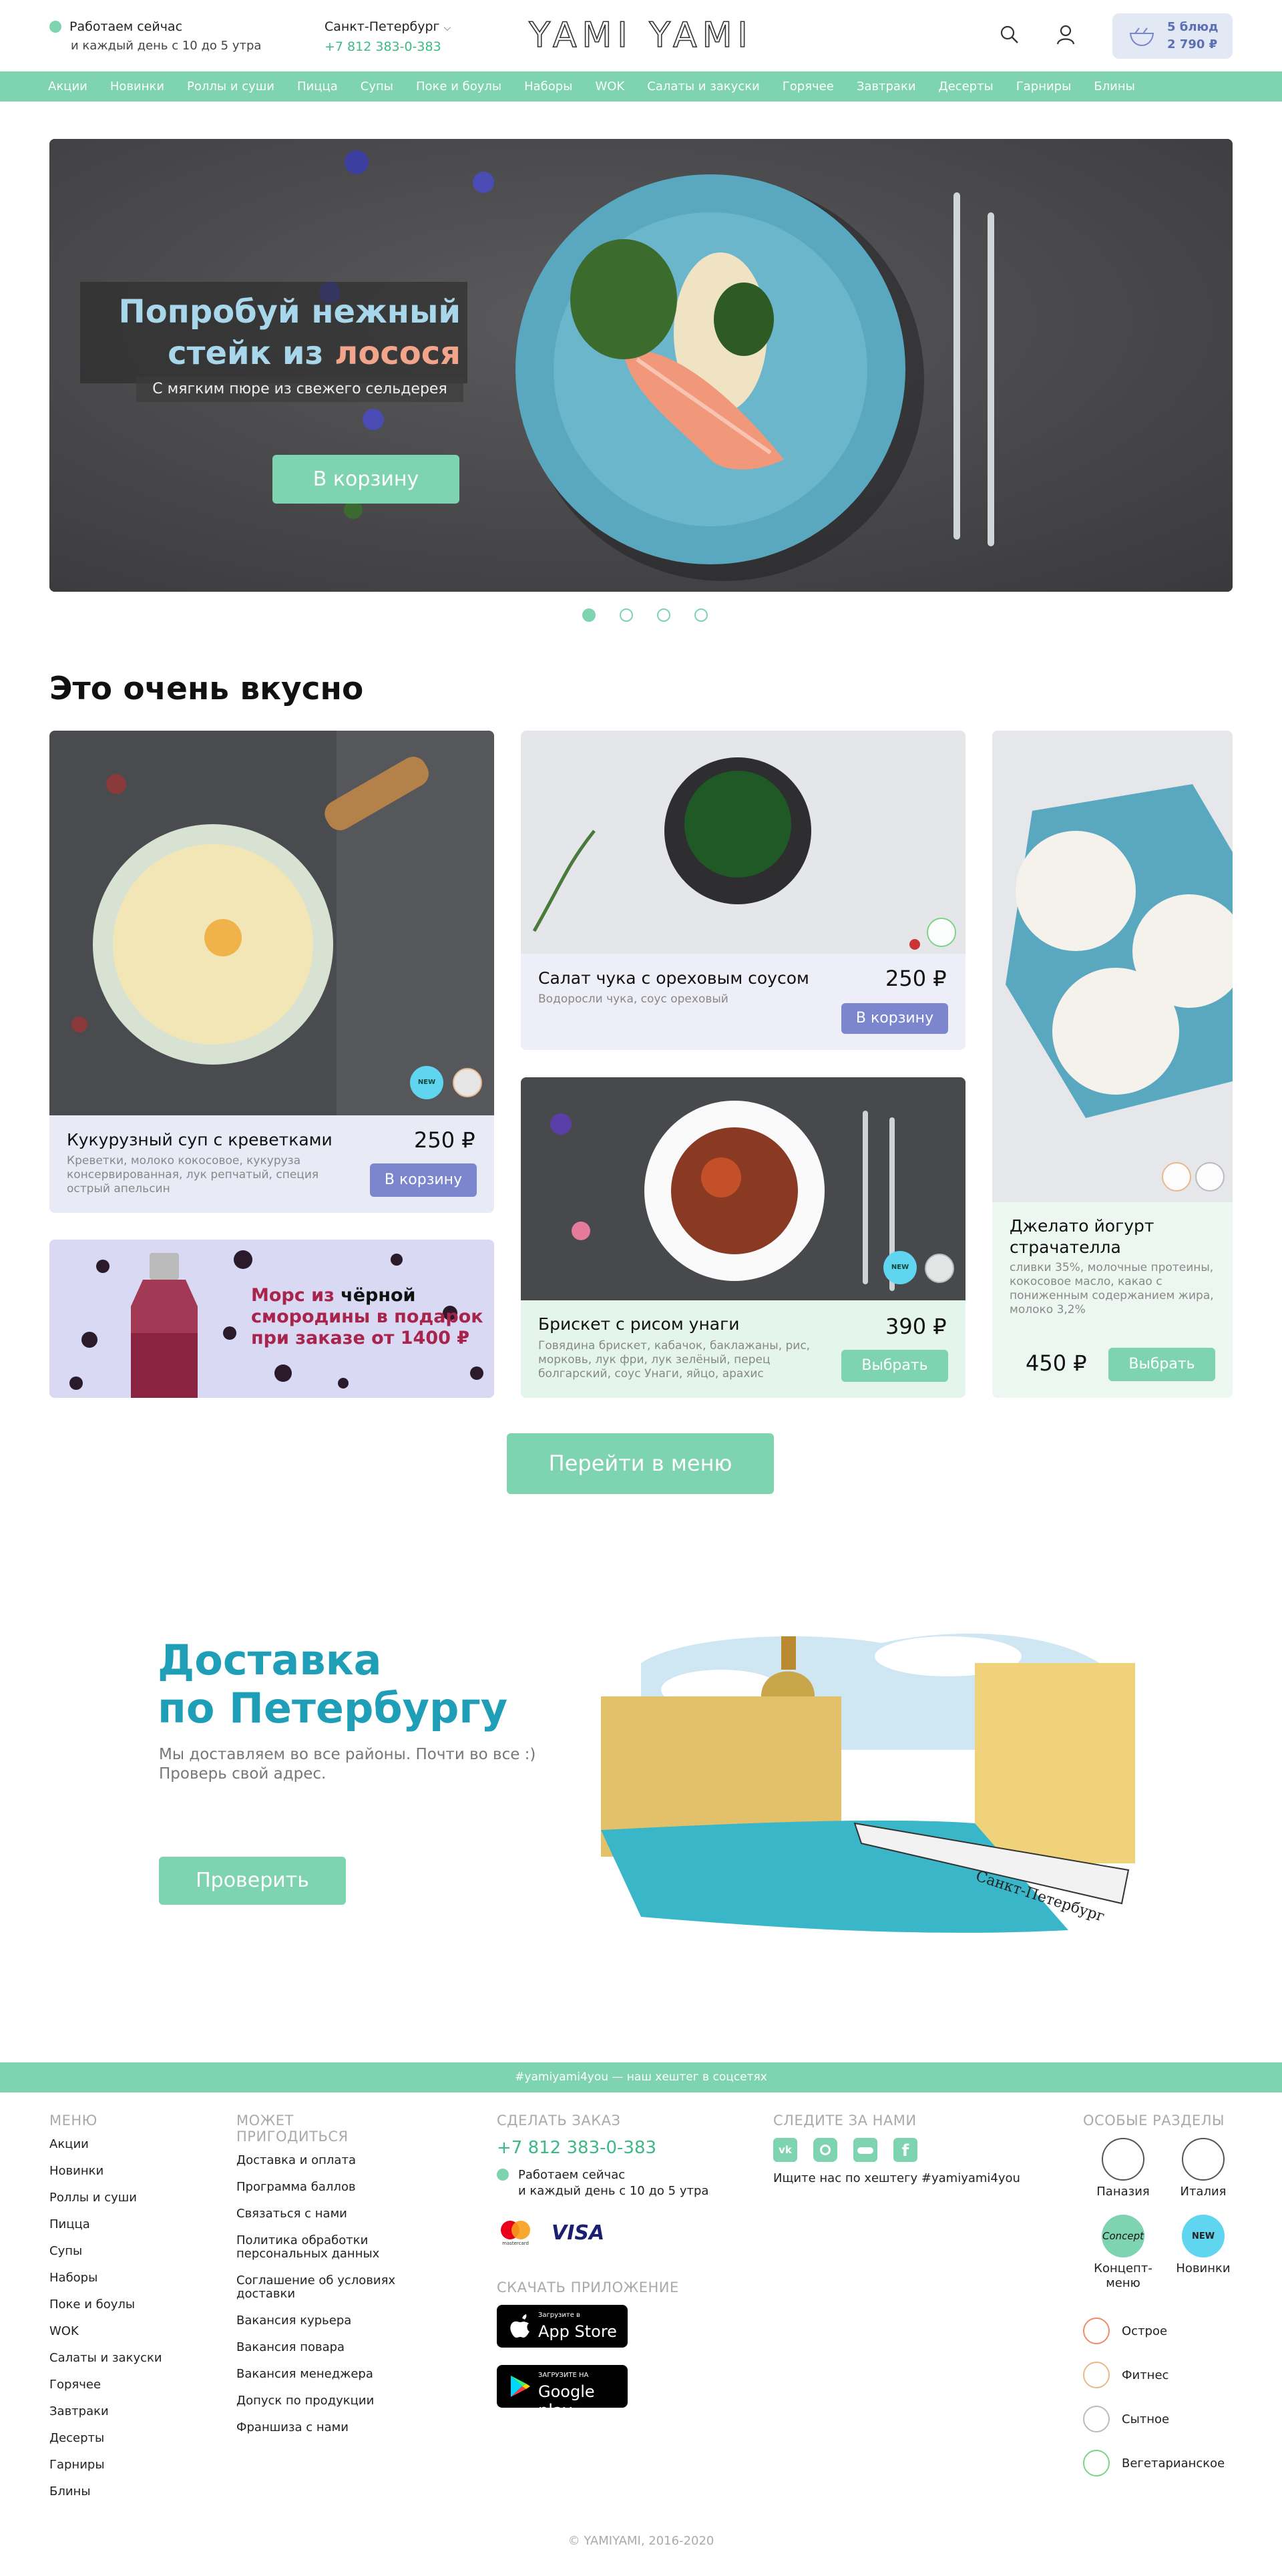 The width and height of the screenshot is (1282, 2576). I want to click on apple-icon, so click(519, 2326).